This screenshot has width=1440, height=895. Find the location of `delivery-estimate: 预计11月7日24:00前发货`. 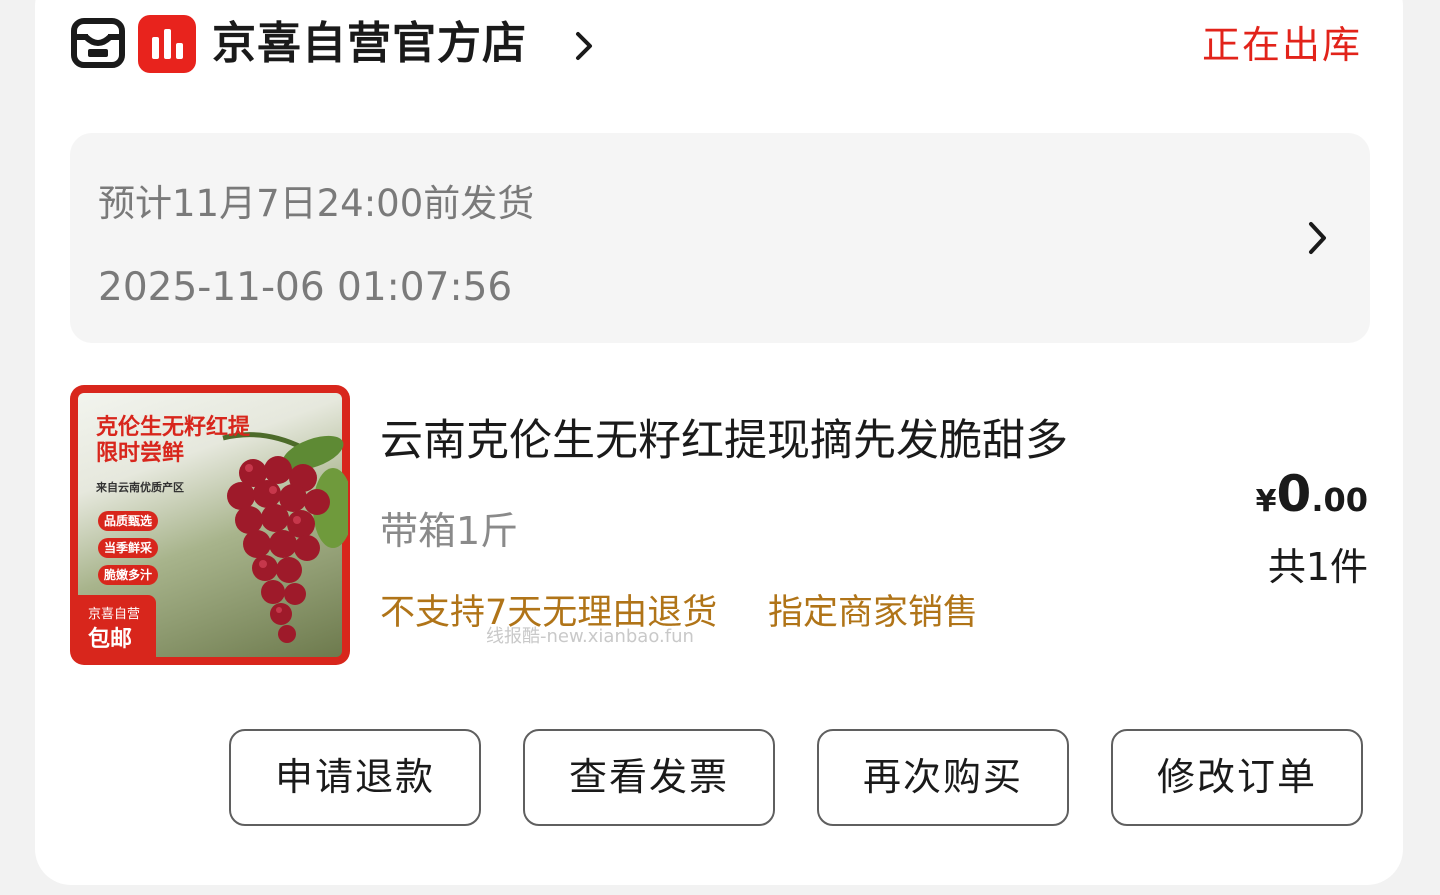

delivery-estimate: 预计11月7日24:00前发货 is located at coordinates (316, 203).